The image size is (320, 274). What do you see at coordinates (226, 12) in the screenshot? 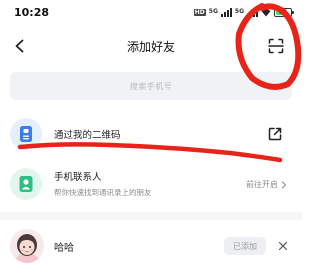
I see `signal-icon` at bounding box center [226, 12].